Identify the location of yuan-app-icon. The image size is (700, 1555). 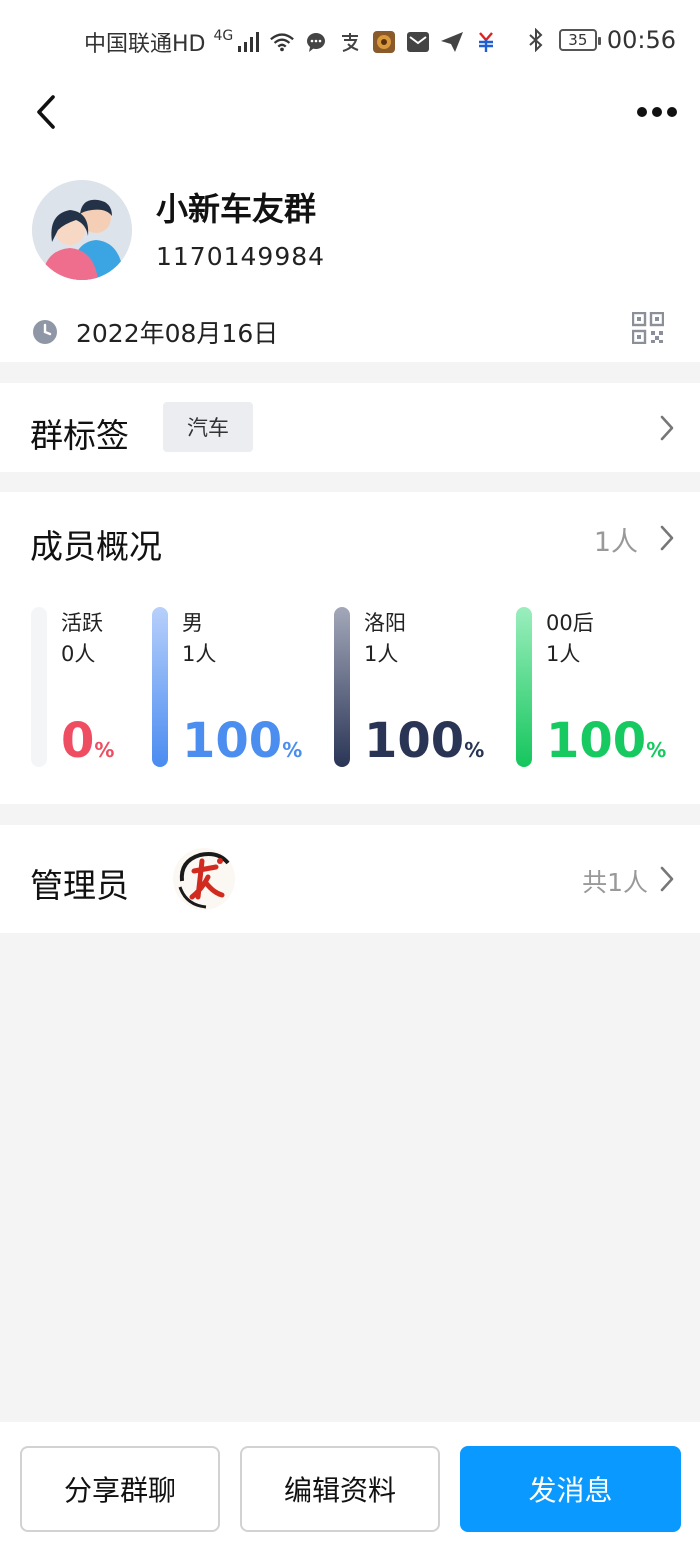
(486, 42).